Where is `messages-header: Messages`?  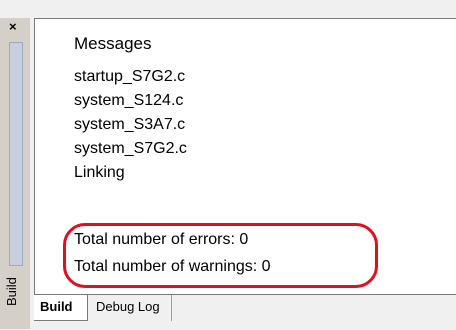 messages-header: Messages is located at coordinates (113, 43).